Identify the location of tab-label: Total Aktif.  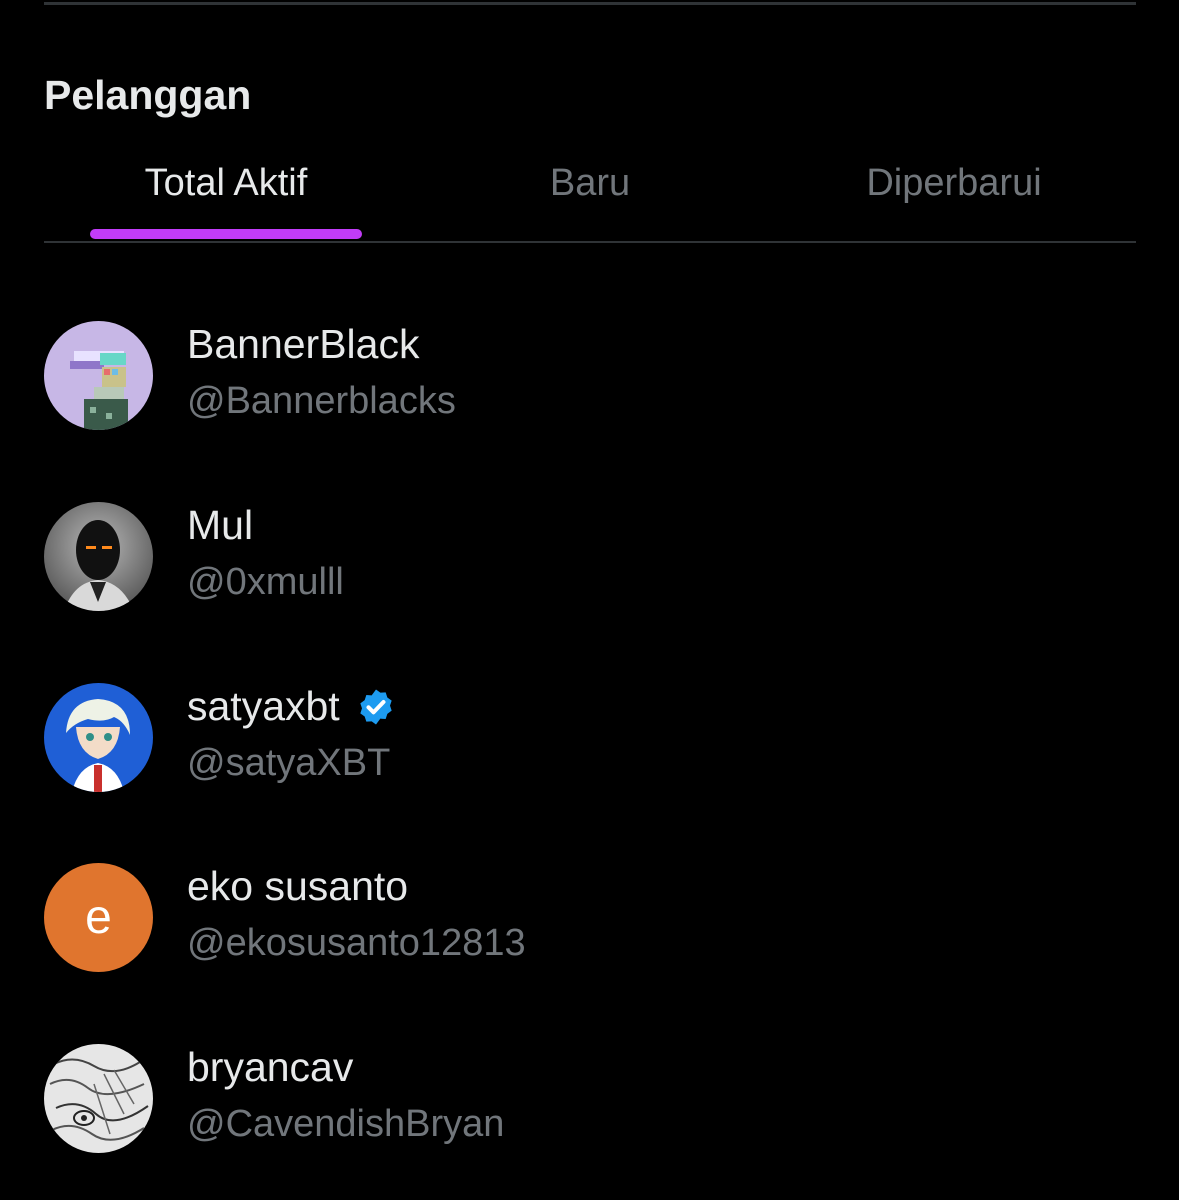
(226, 183).